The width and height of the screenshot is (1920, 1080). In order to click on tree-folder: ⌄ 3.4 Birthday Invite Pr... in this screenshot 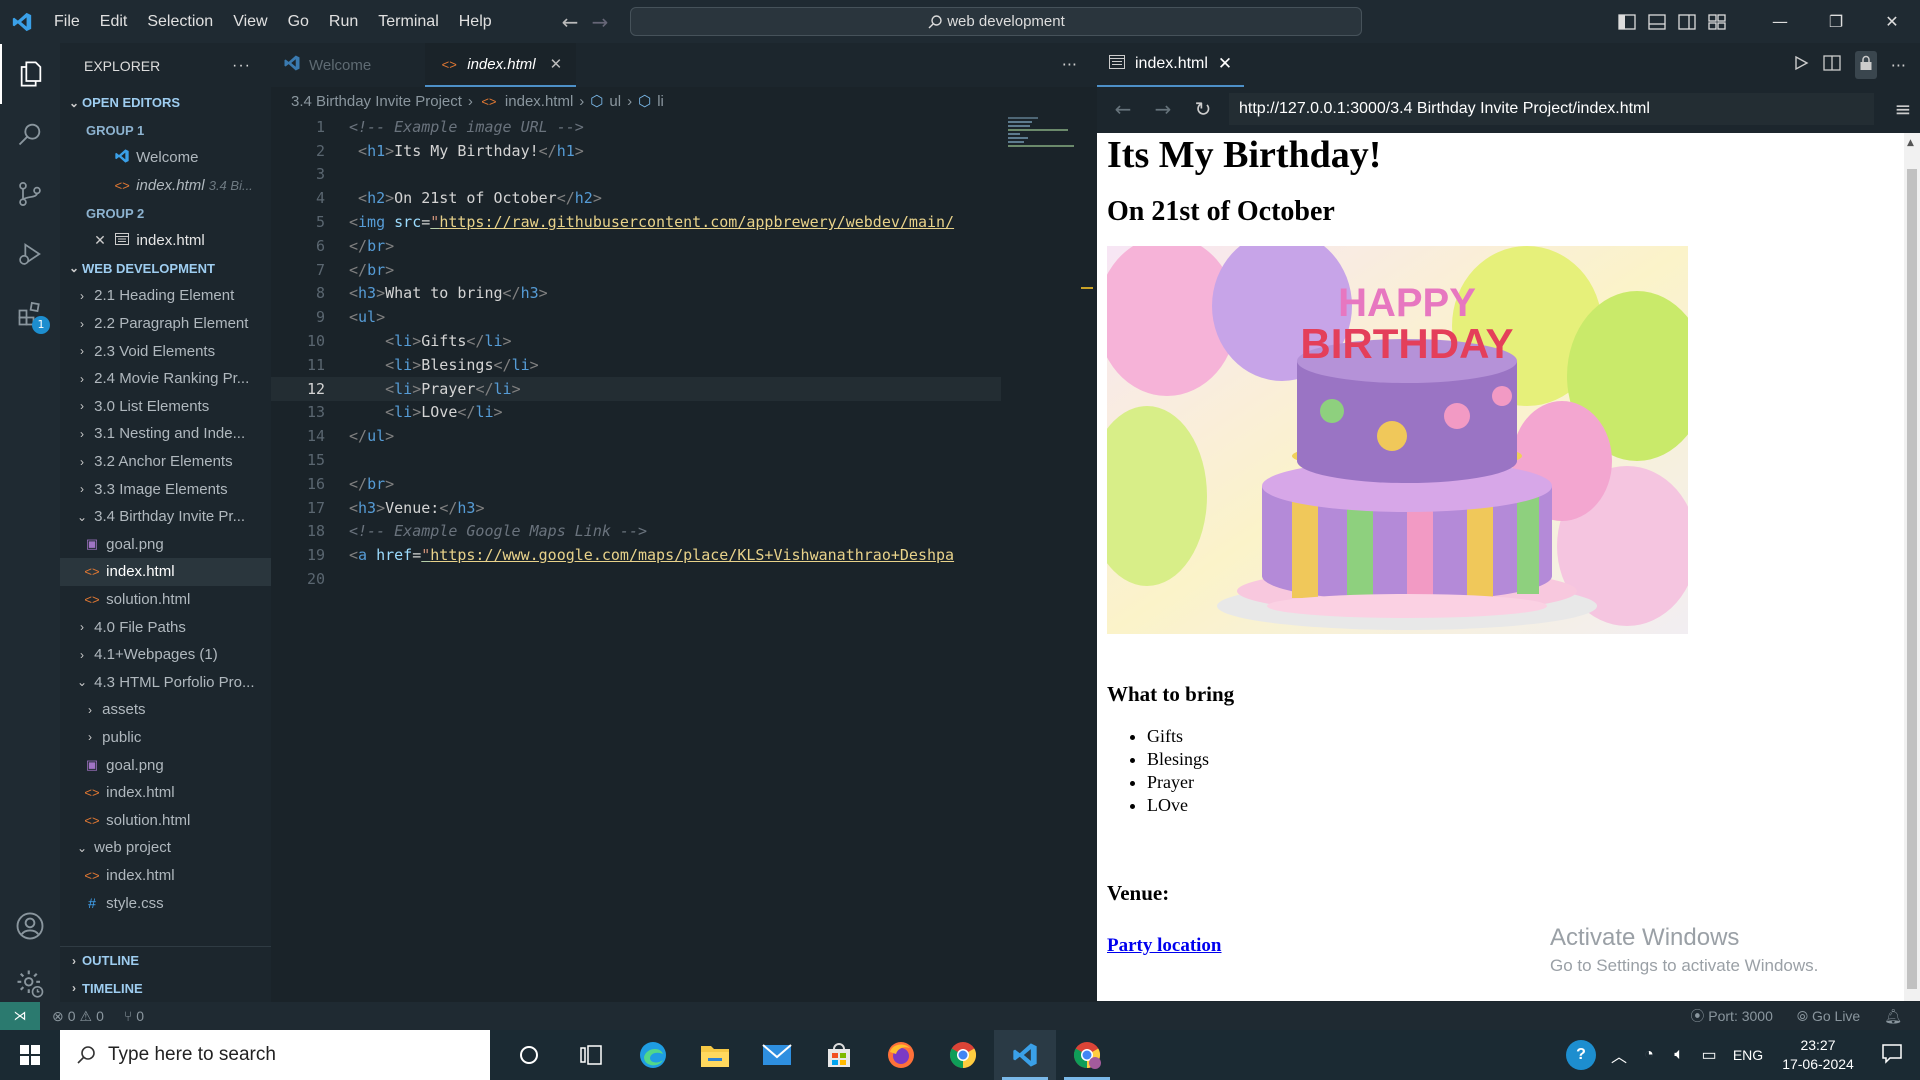, I will do `click(165, 517)`.